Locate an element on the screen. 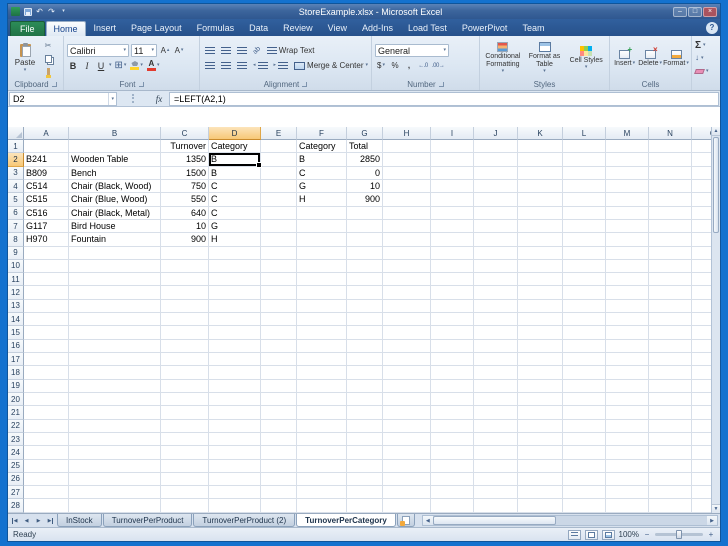 This screenshot has height=546, width=728. cell-J27 is located at coordinates (496, 493).